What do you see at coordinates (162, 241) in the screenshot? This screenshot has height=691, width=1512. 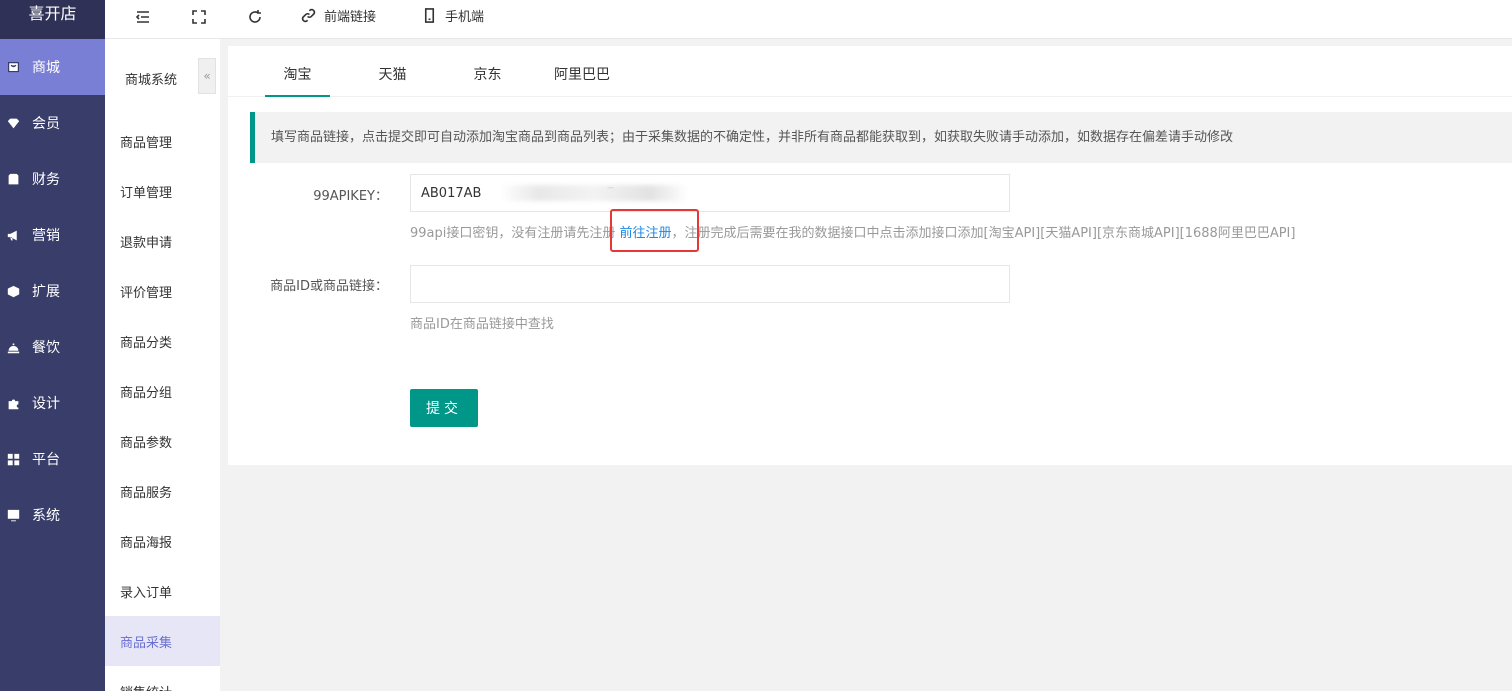 I see `sub-item-refund: 退款申请` at bounding box center [162, 241].